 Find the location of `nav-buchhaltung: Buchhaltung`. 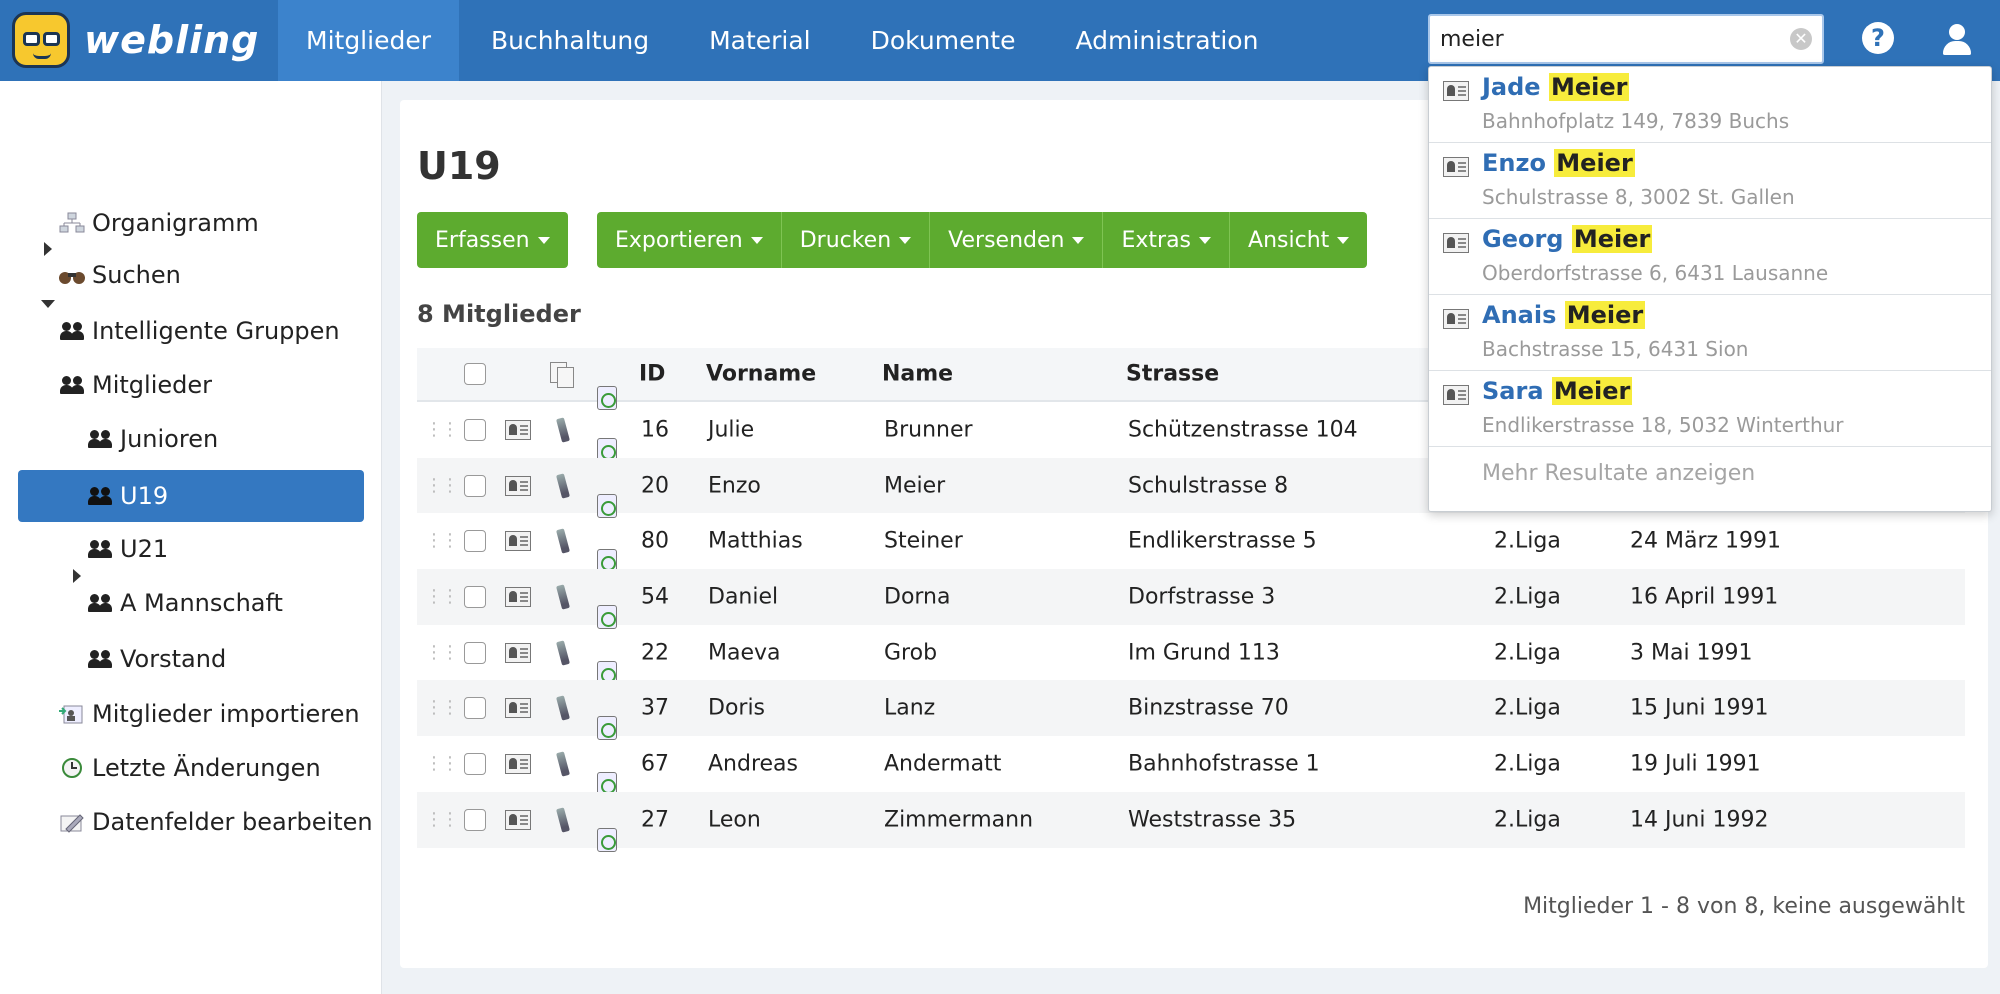

nav-buchhaltung: Buchhaltung is located at coordinates (570, 40).